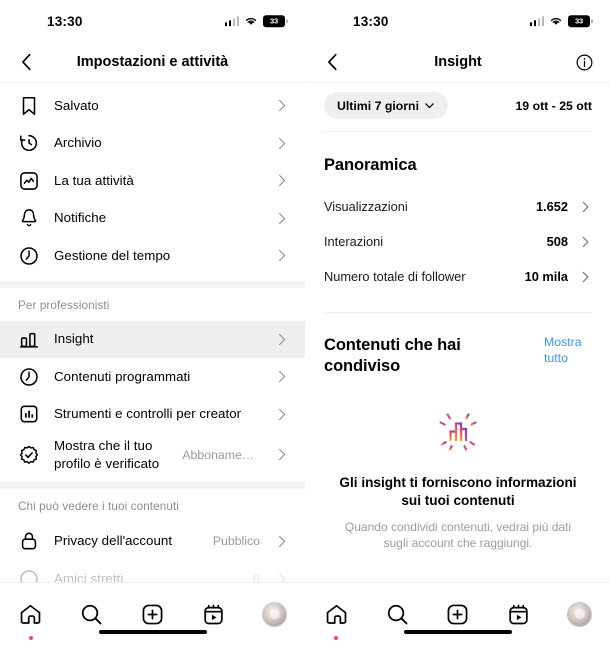 The width and height of the screenshot is (610, 646). I want to click on shared-content-title: Contenuti che hai condiviso, so click(392, 355).